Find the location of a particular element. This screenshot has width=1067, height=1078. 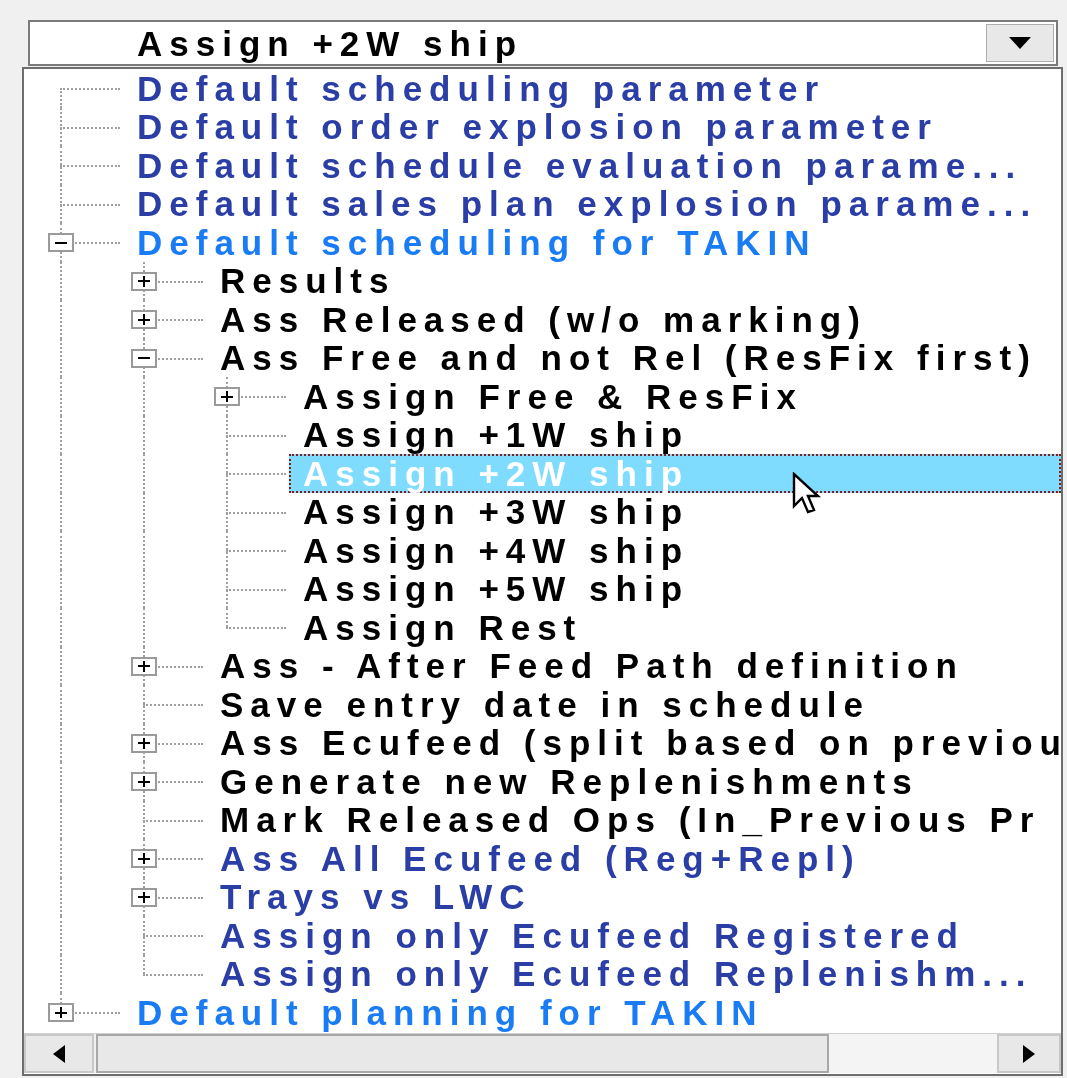

caret-icon is located at coordinates (1020, 43).